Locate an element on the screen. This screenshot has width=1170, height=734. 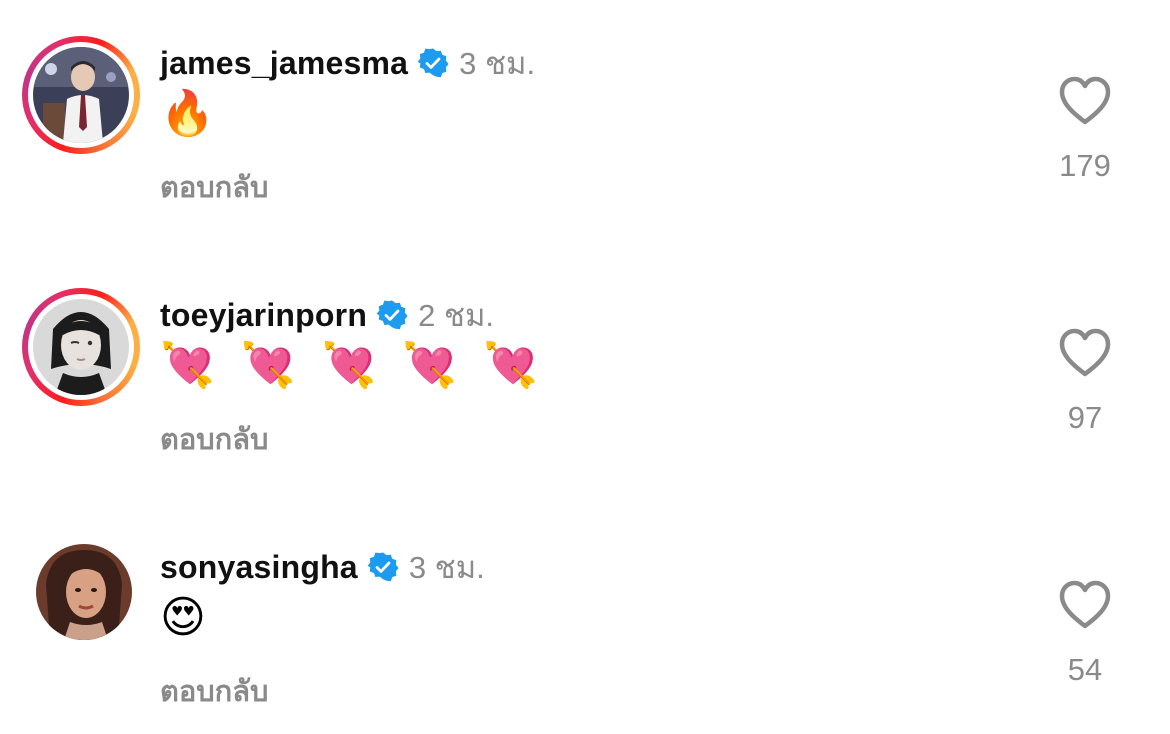
comment-text: 😍 is located at coordinates (186, 617).